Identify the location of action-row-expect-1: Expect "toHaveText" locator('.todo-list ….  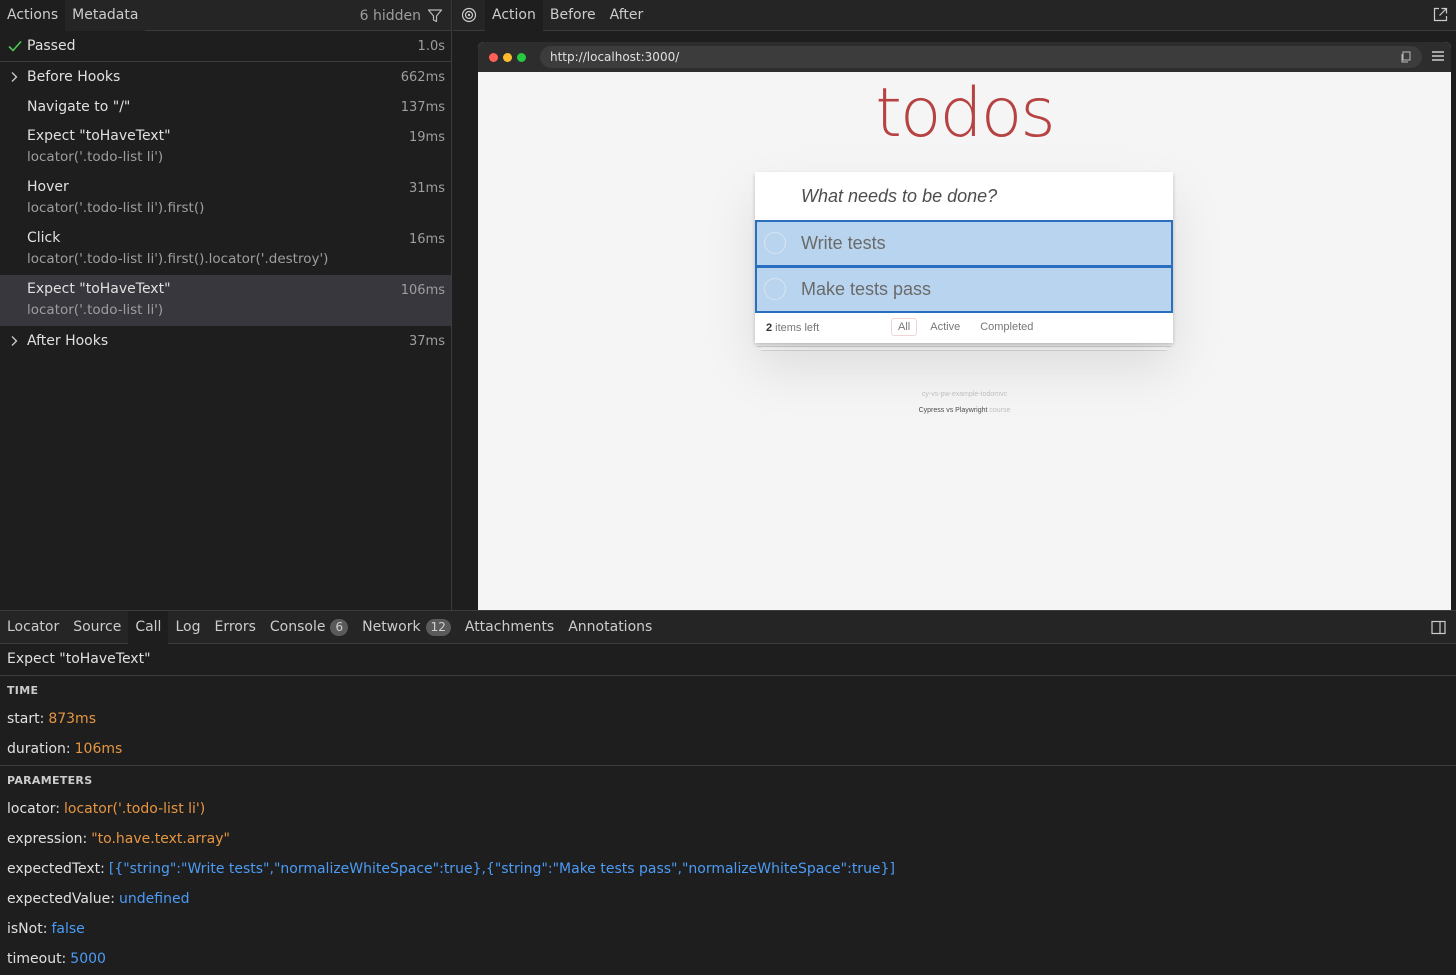
(225, 147).